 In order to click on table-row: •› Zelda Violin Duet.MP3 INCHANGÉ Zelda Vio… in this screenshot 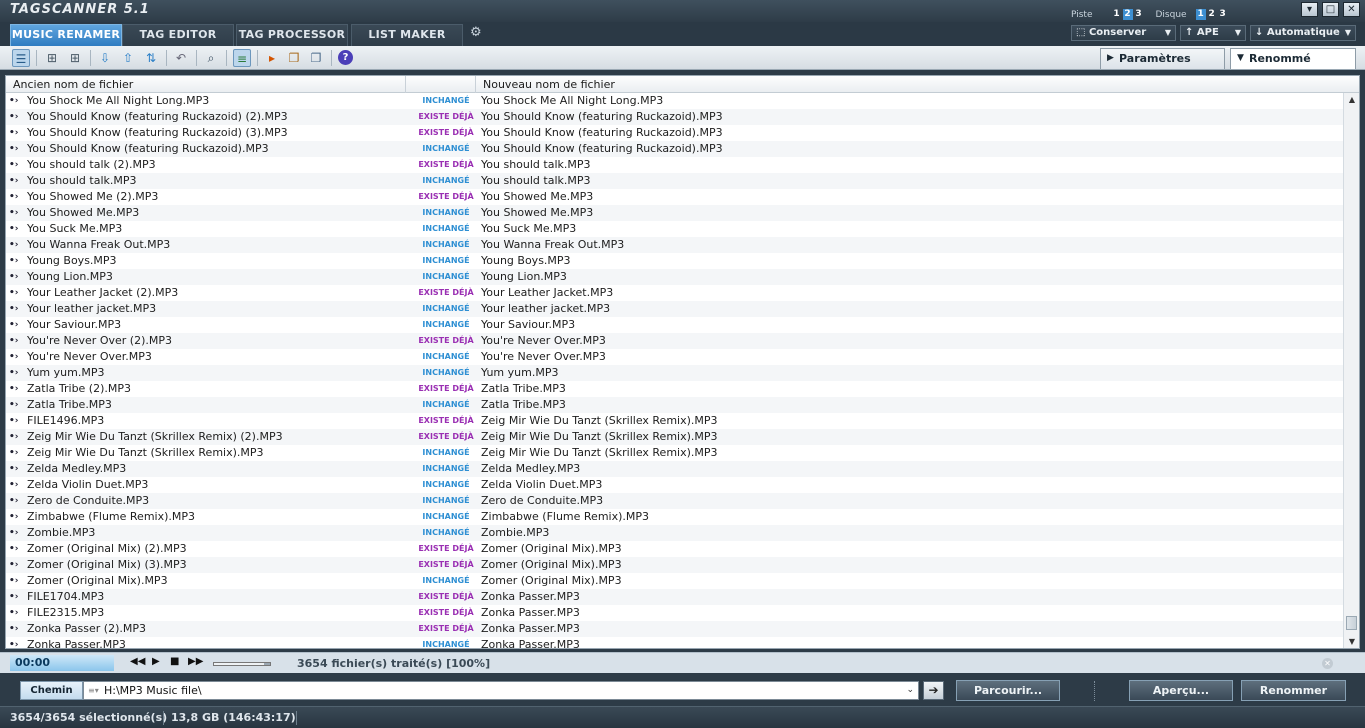, I will do `click(675, 485)`.